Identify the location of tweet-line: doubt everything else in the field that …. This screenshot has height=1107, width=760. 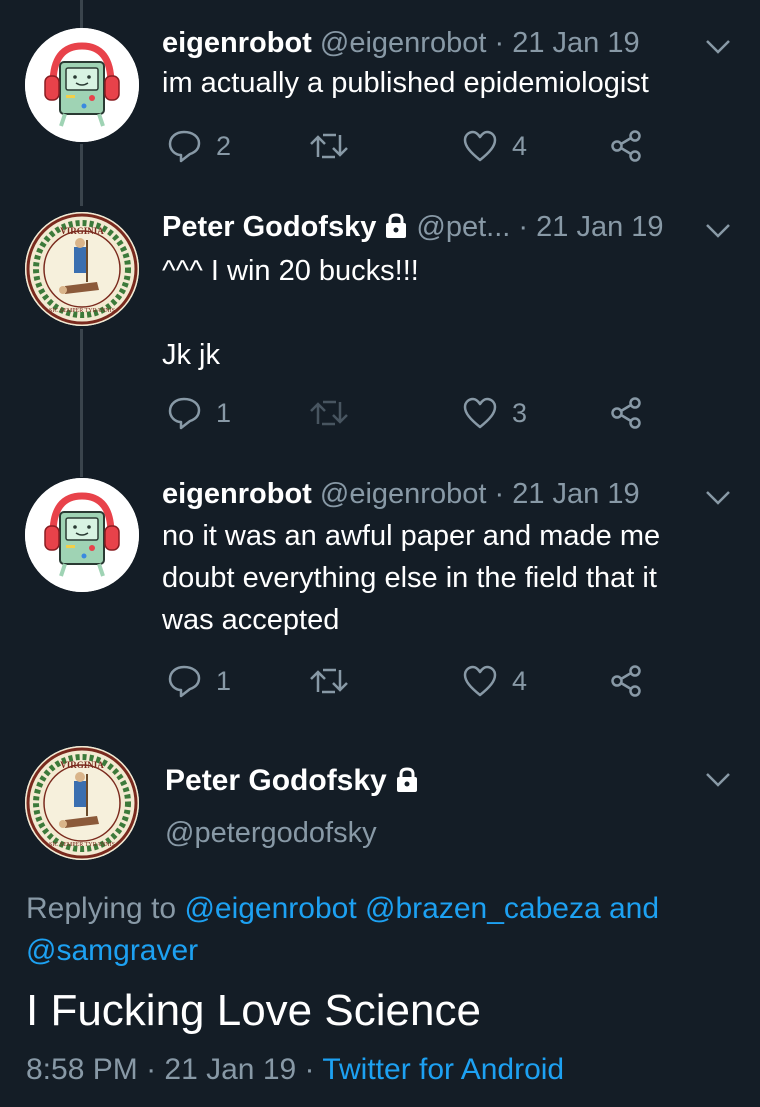
(409, 578).